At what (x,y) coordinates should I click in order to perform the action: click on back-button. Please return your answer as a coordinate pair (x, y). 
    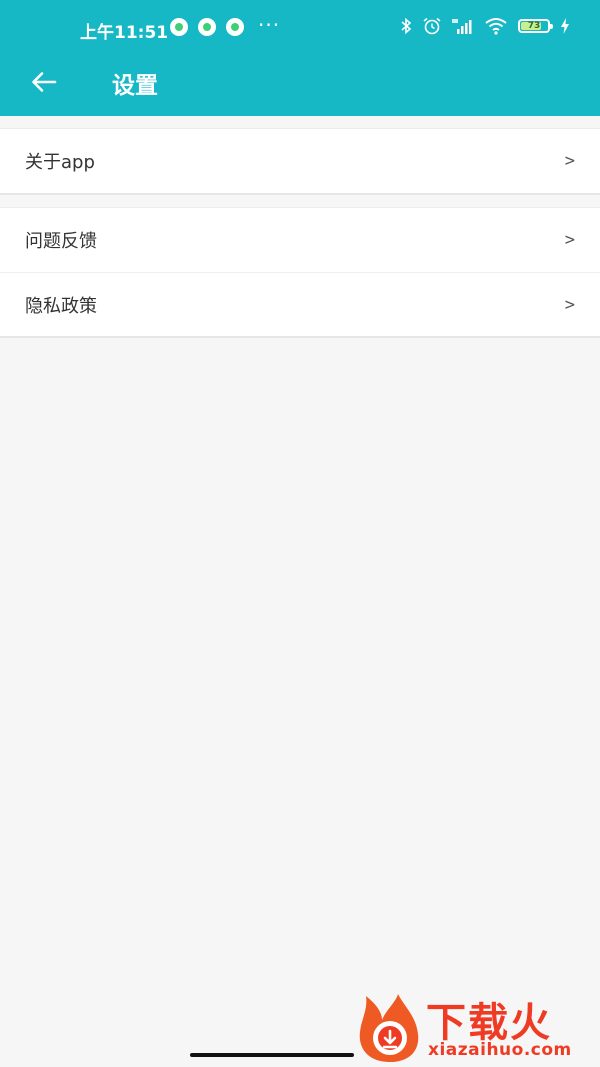
    Looking at the image, I should click on (44, 82).